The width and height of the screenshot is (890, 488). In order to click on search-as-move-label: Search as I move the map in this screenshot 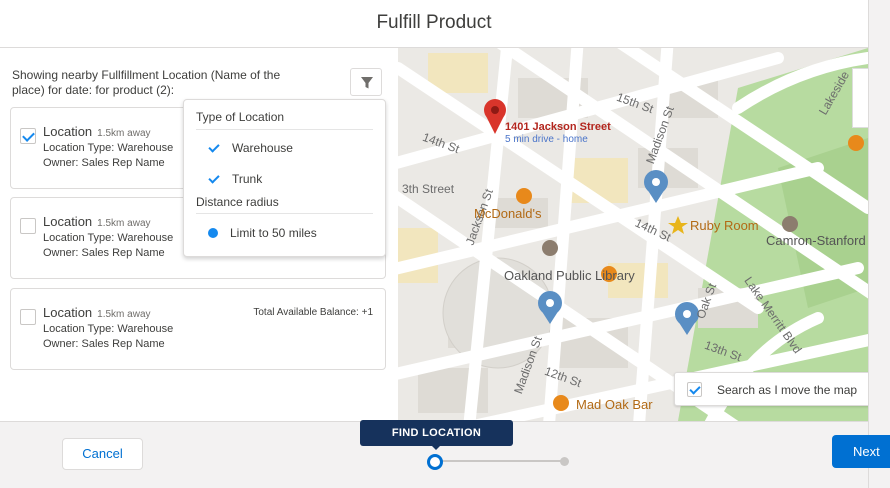, I will do `click(787, 390)`.